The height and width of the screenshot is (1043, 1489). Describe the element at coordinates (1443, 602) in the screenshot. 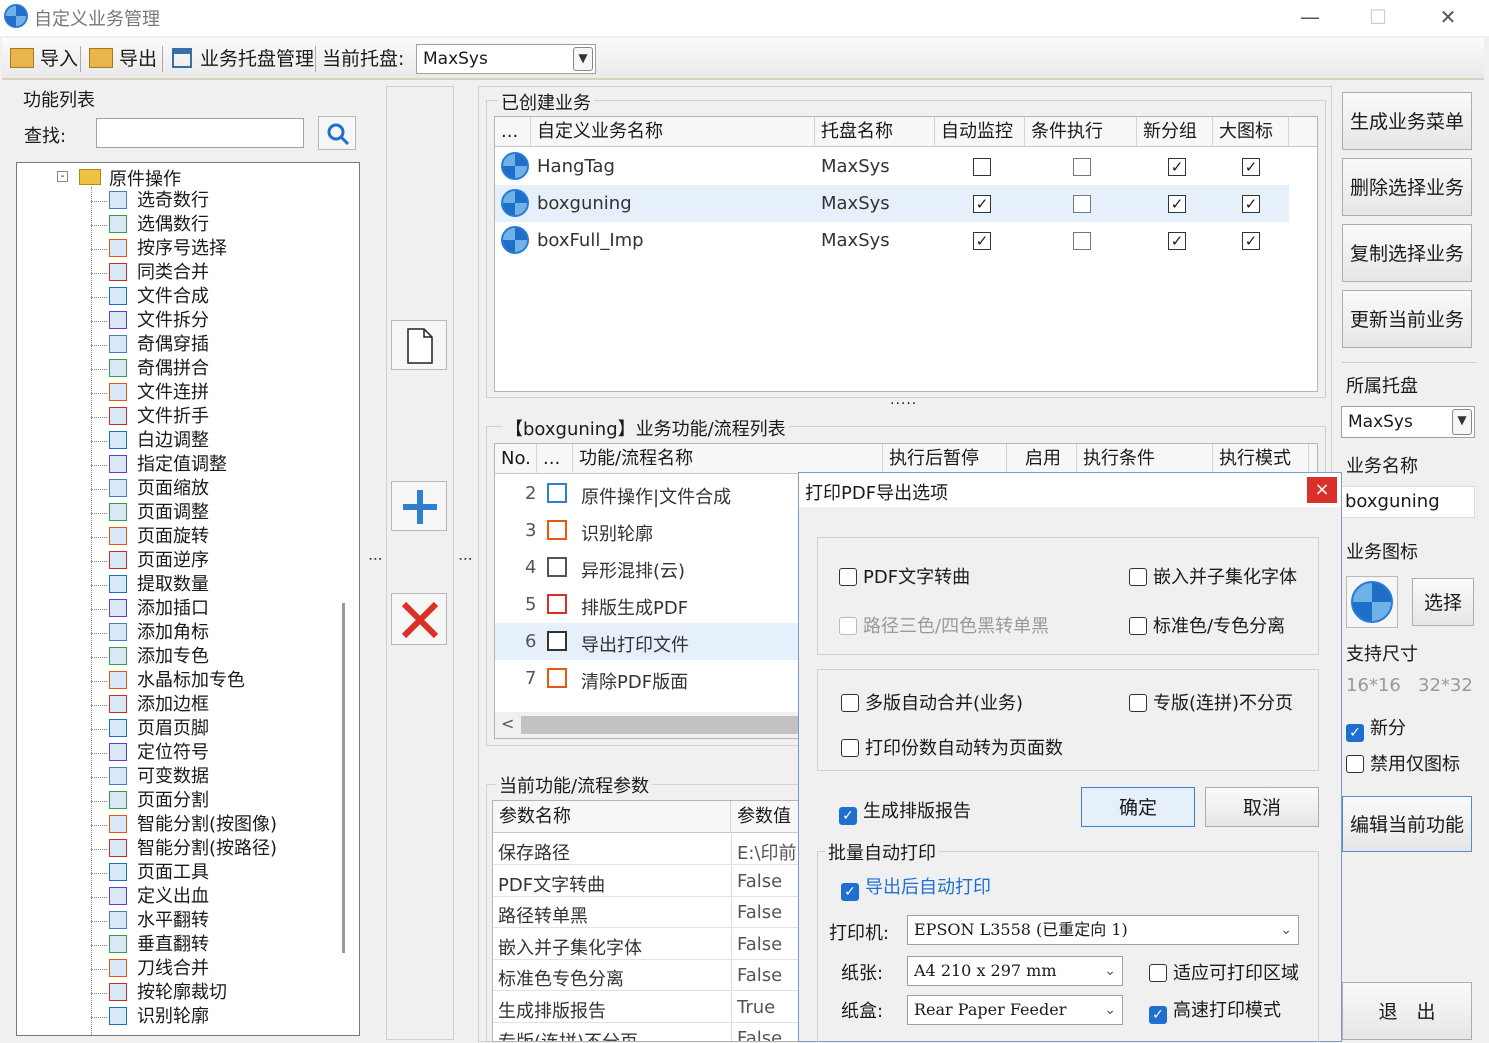

I see `choose-icon-button: 选择` at that location.